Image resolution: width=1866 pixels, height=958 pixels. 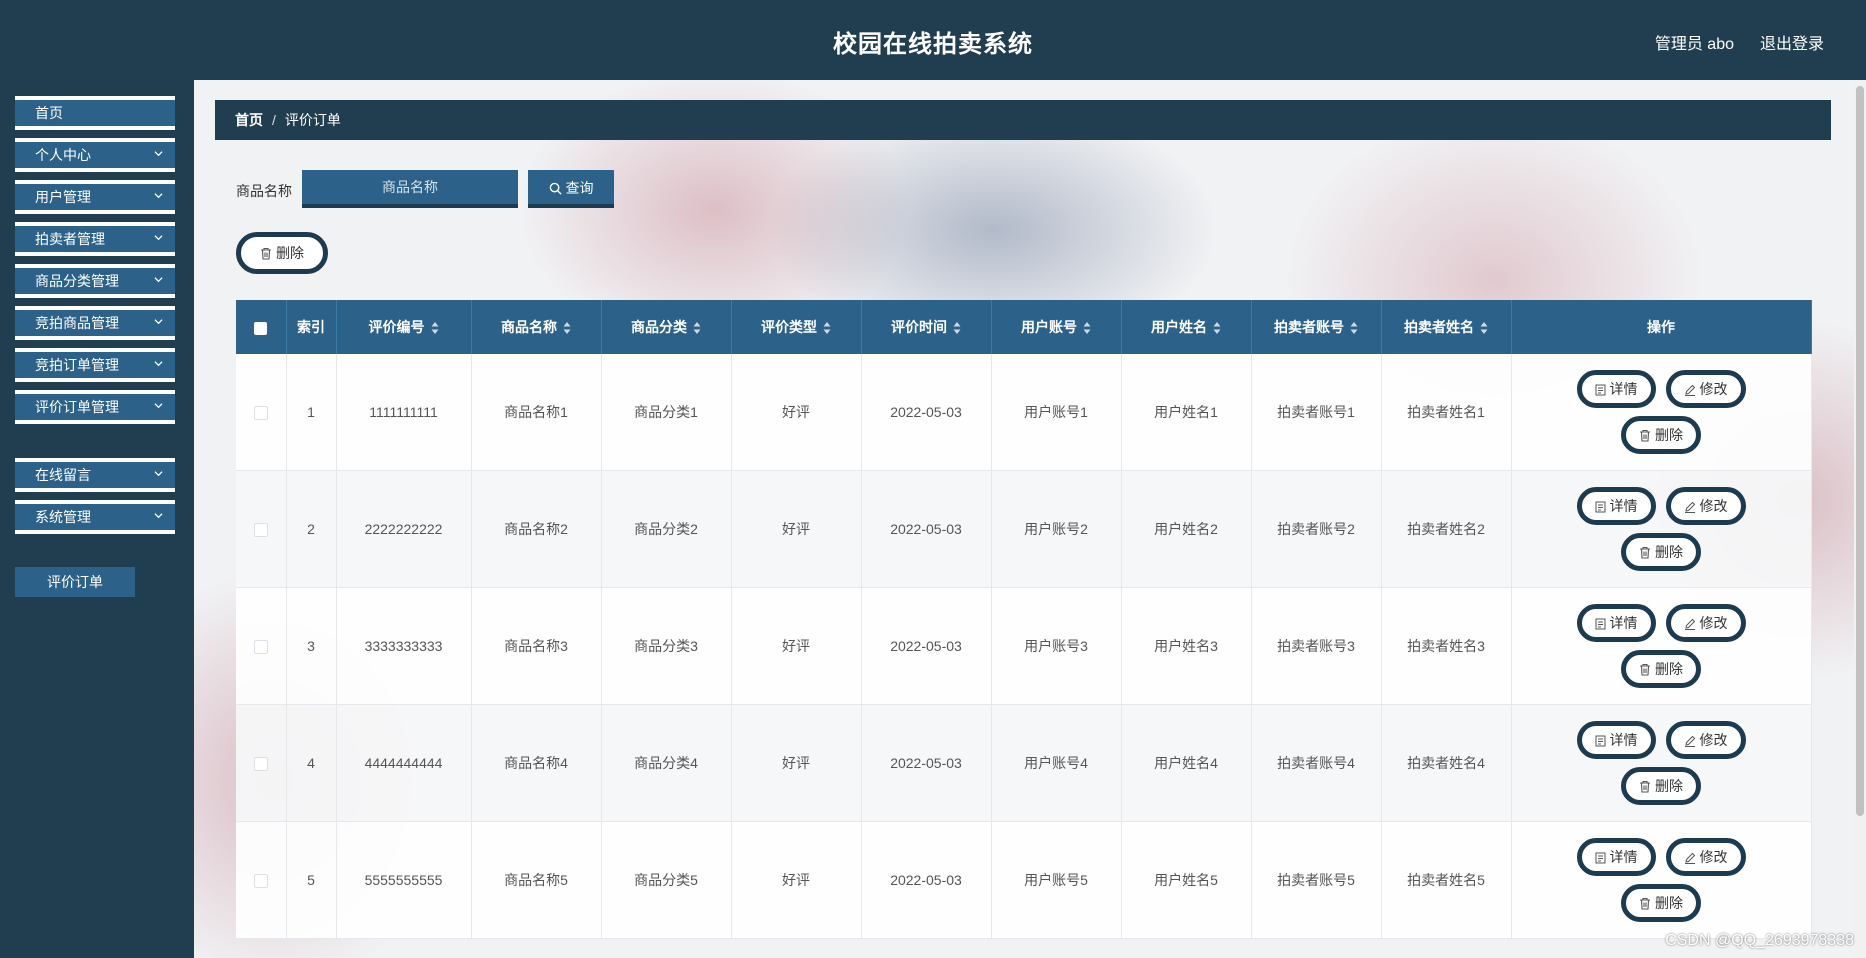 I want to click on sidebar-item-categories: 商品分类管理, so click(x=95, y=281).